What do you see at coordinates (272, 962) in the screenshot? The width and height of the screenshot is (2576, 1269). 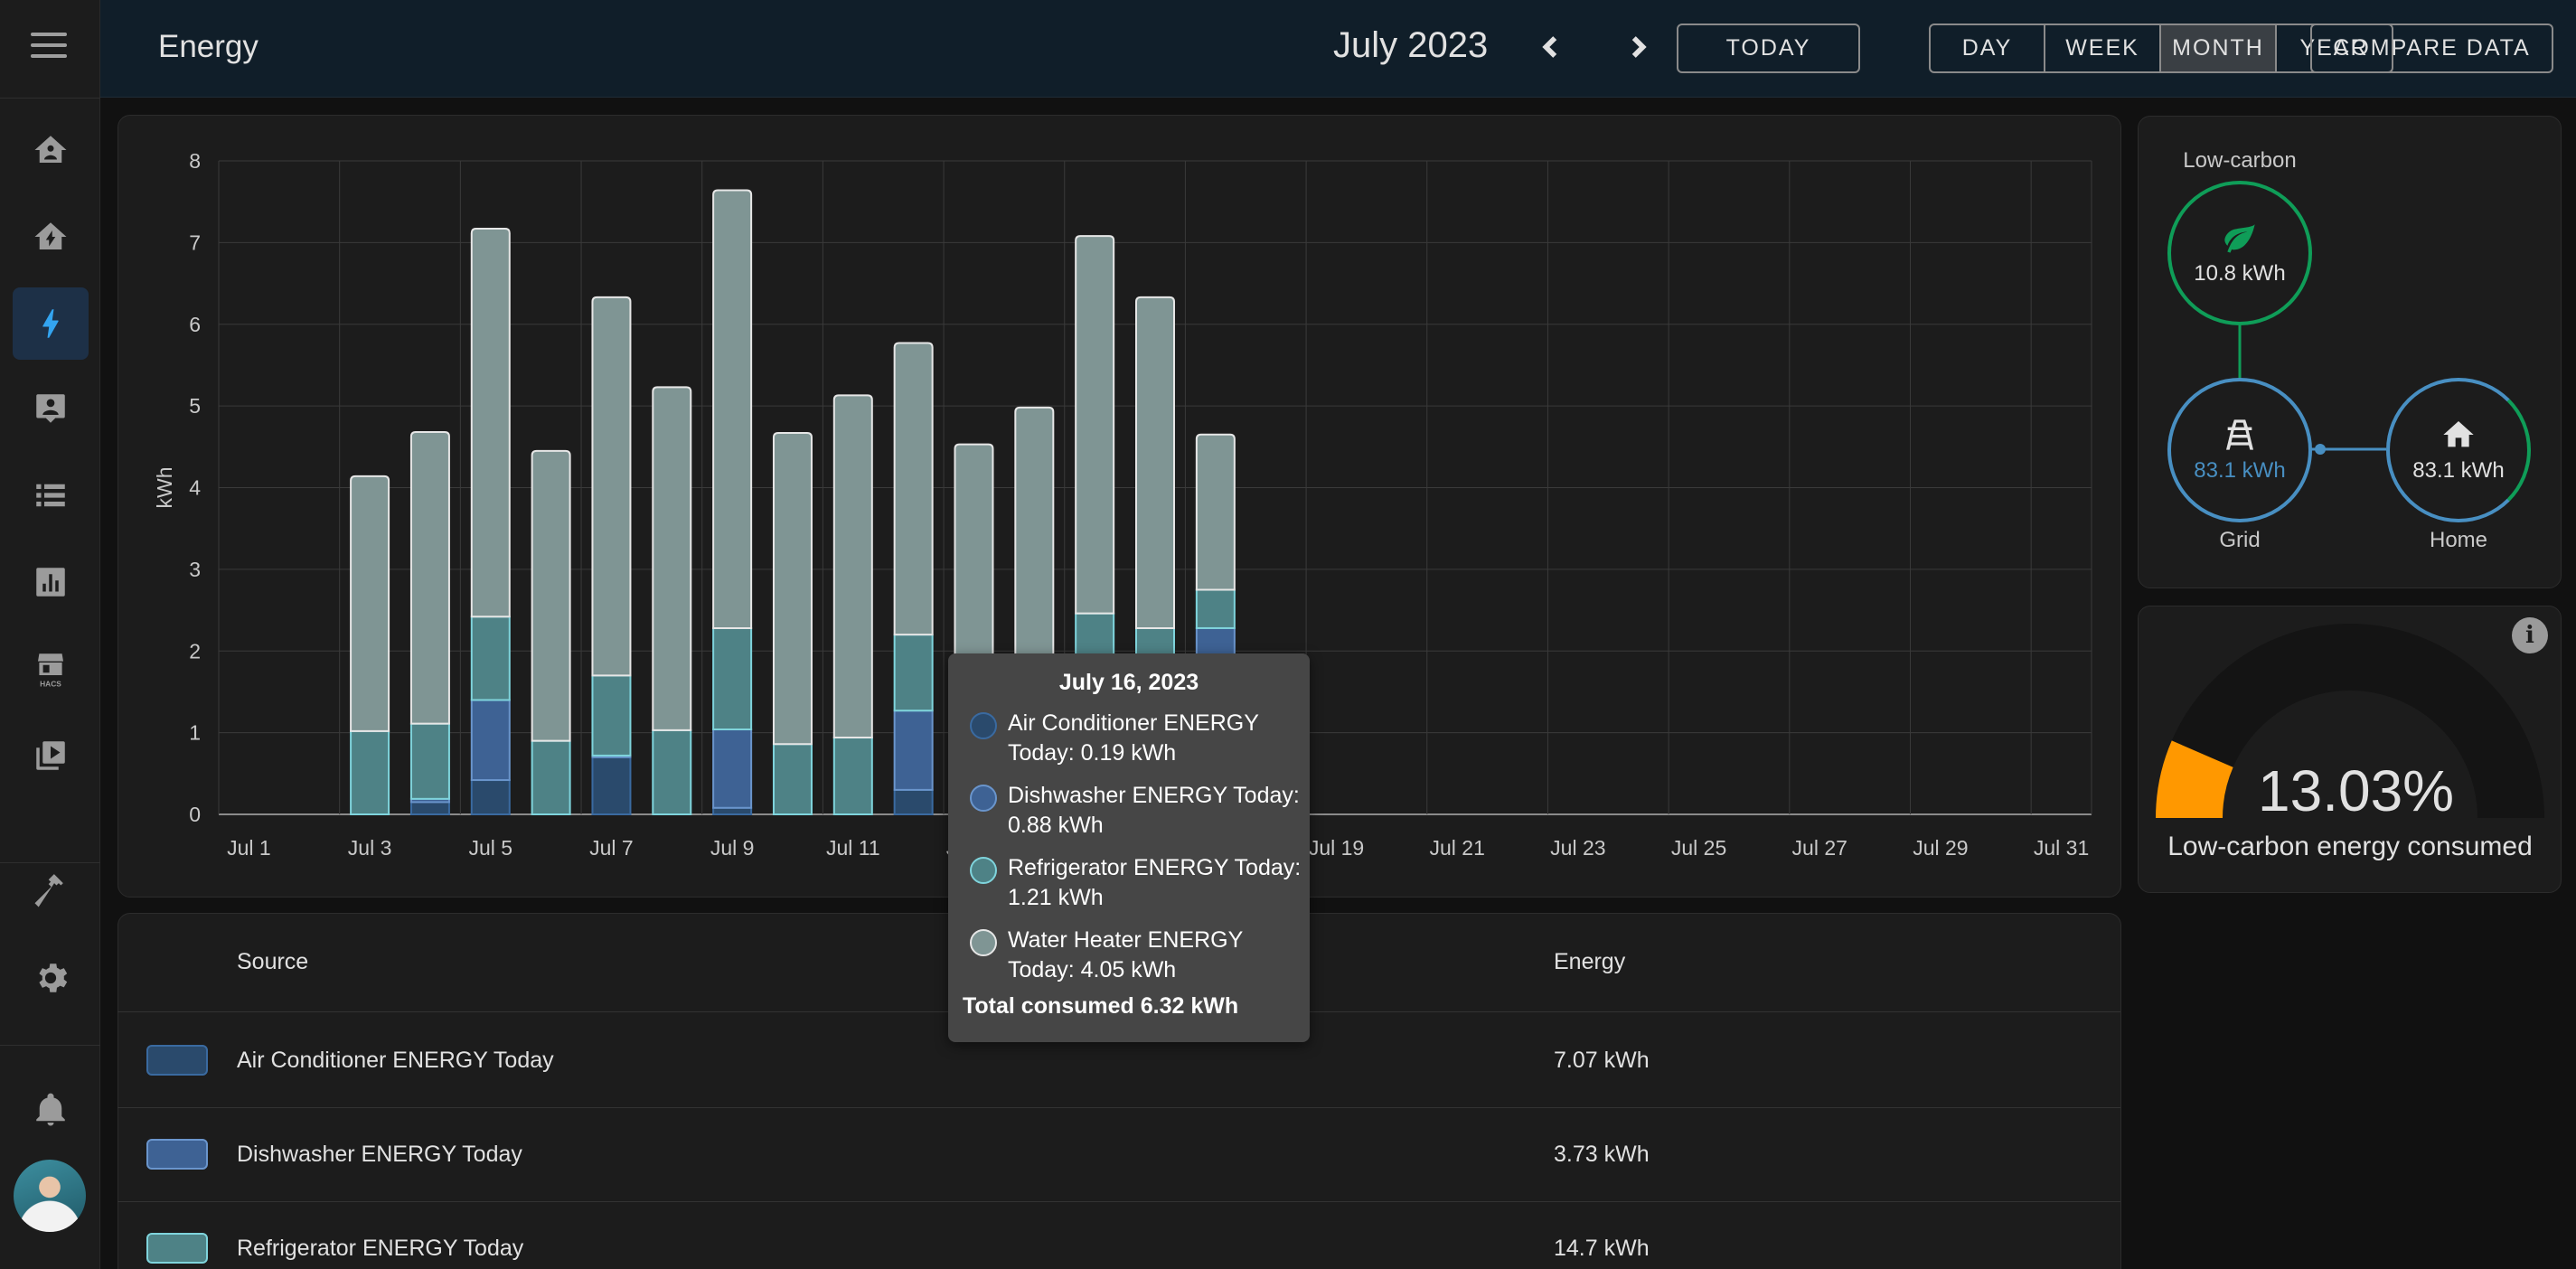 I see `source-column-header: Source` at bounding box center [272, 962].